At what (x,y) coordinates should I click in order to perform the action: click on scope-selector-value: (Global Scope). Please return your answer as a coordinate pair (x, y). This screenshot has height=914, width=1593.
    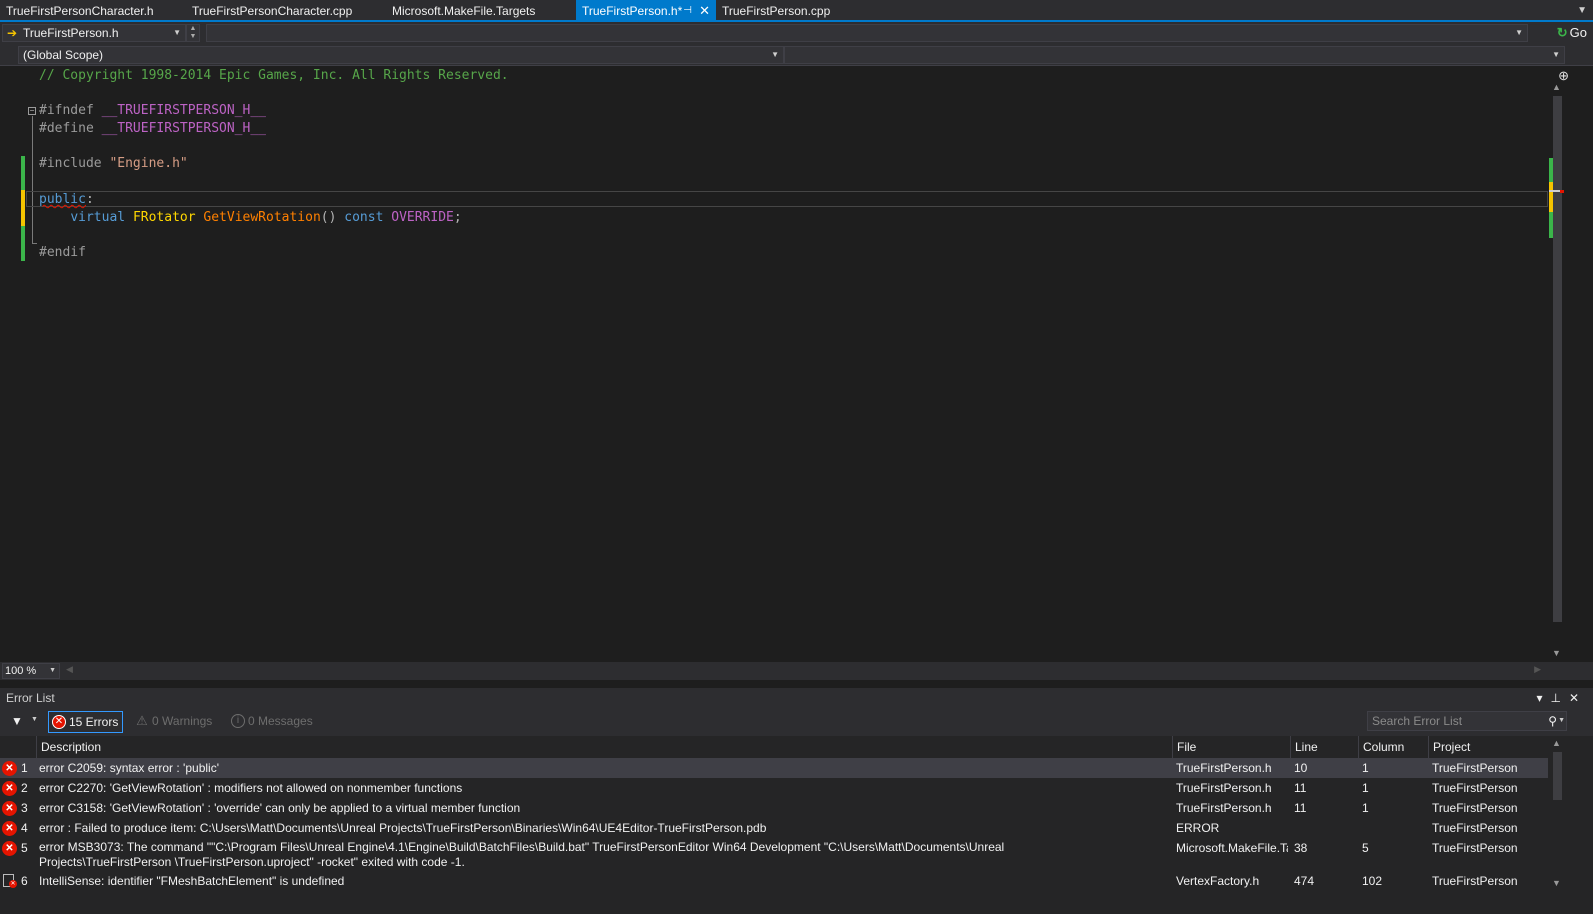
    Looking at the image, I should click on (63, 55).